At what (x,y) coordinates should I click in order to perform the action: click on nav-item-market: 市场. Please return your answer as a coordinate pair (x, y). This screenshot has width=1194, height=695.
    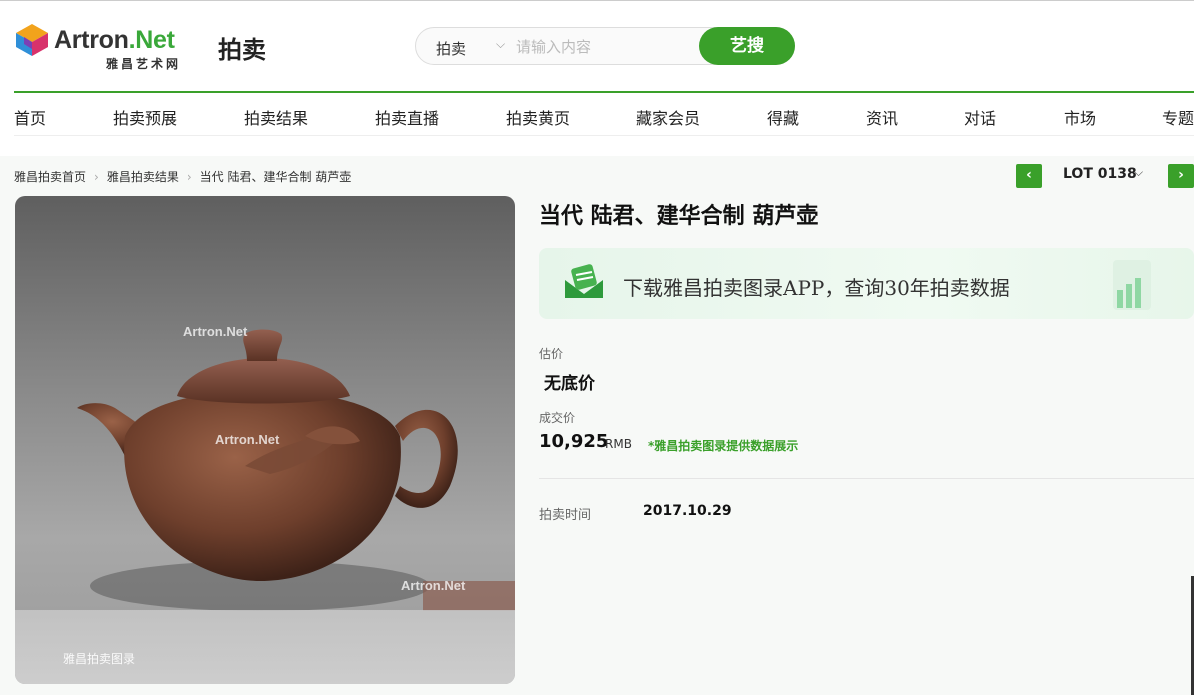
    Looking at the image, I should click on (1080, 117).